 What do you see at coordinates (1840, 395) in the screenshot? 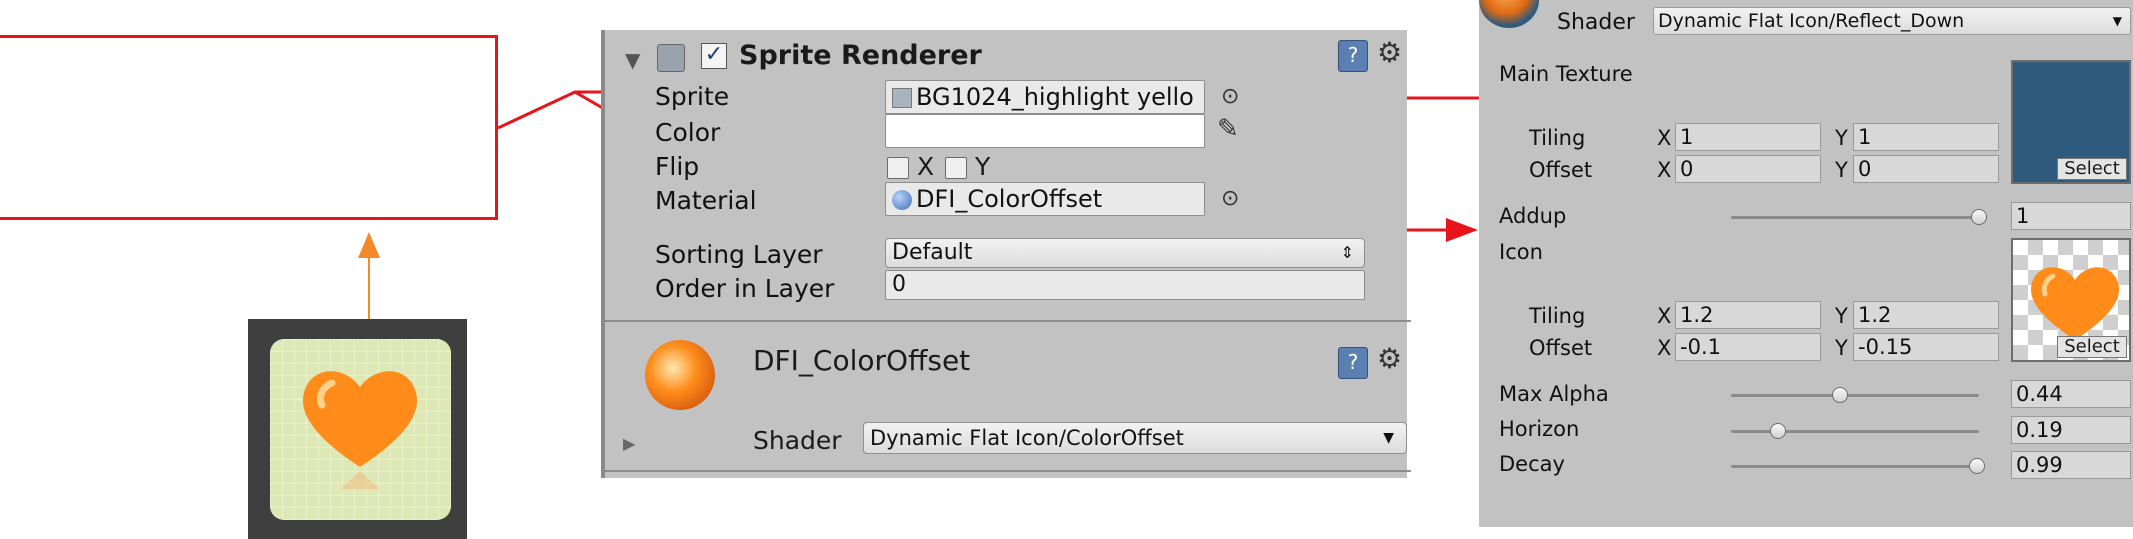
I see `max-alpha-slider-thumb` at bounding box center [1840, 395].